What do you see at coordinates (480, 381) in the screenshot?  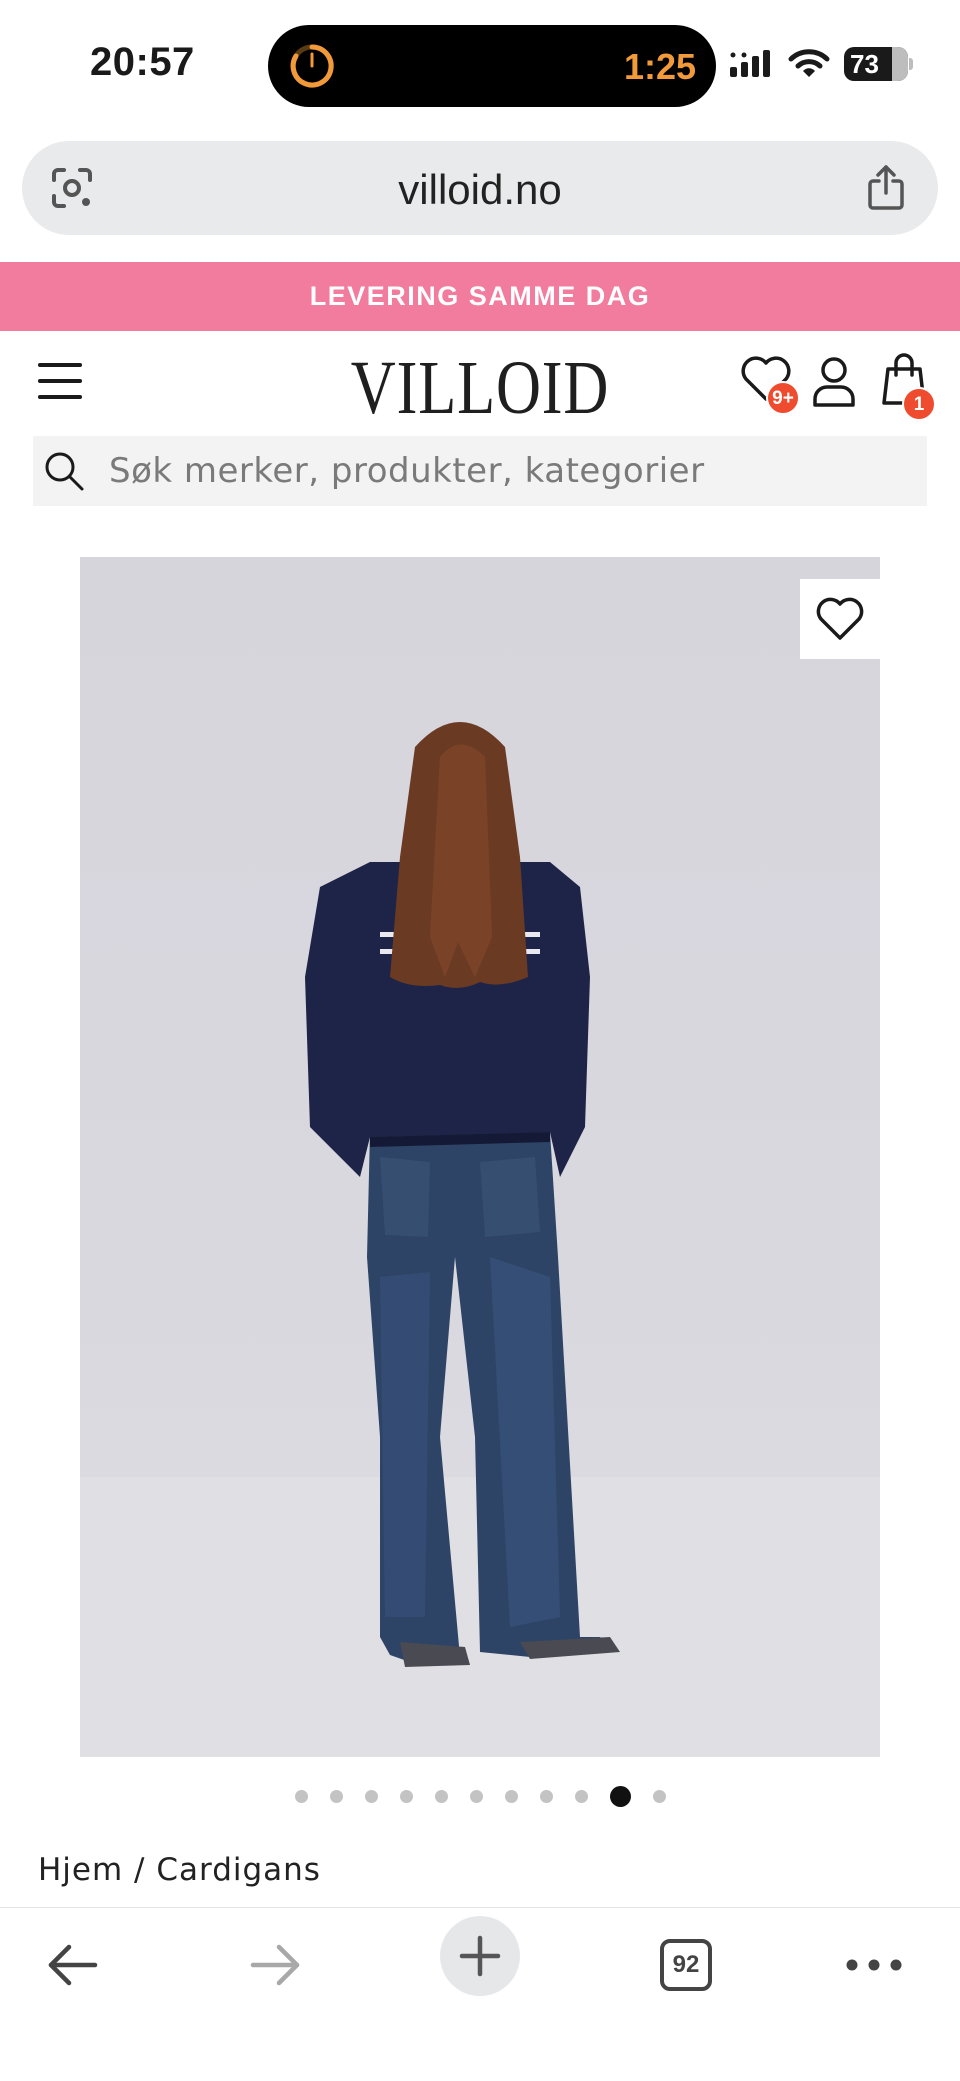 I see `site-header: VILLOID 9+ 1` at bounding box center [480, 381].